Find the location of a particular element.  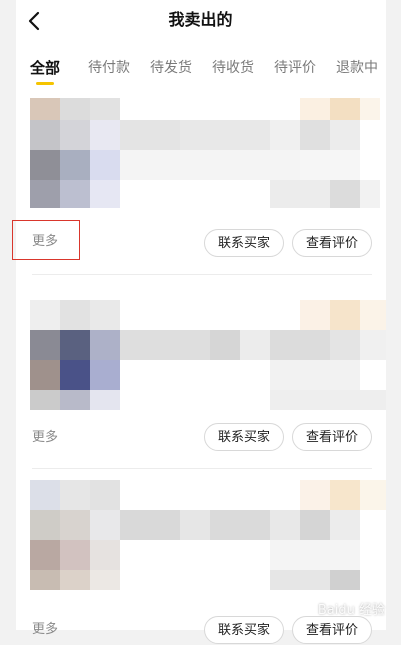

tab-bar: 全部 待付款 待发货 待收货 待评价 退款中 is located at coordinates (201, 72).